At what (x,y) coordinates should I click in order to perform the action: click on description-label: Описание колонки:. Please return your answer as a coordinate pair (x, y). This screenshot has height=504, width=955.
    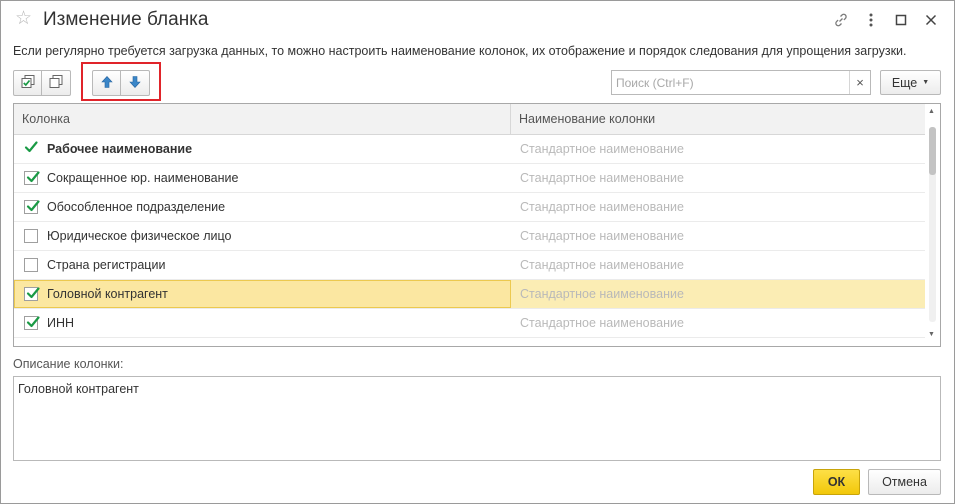
    Looking at the image, I should click on (68, 364).